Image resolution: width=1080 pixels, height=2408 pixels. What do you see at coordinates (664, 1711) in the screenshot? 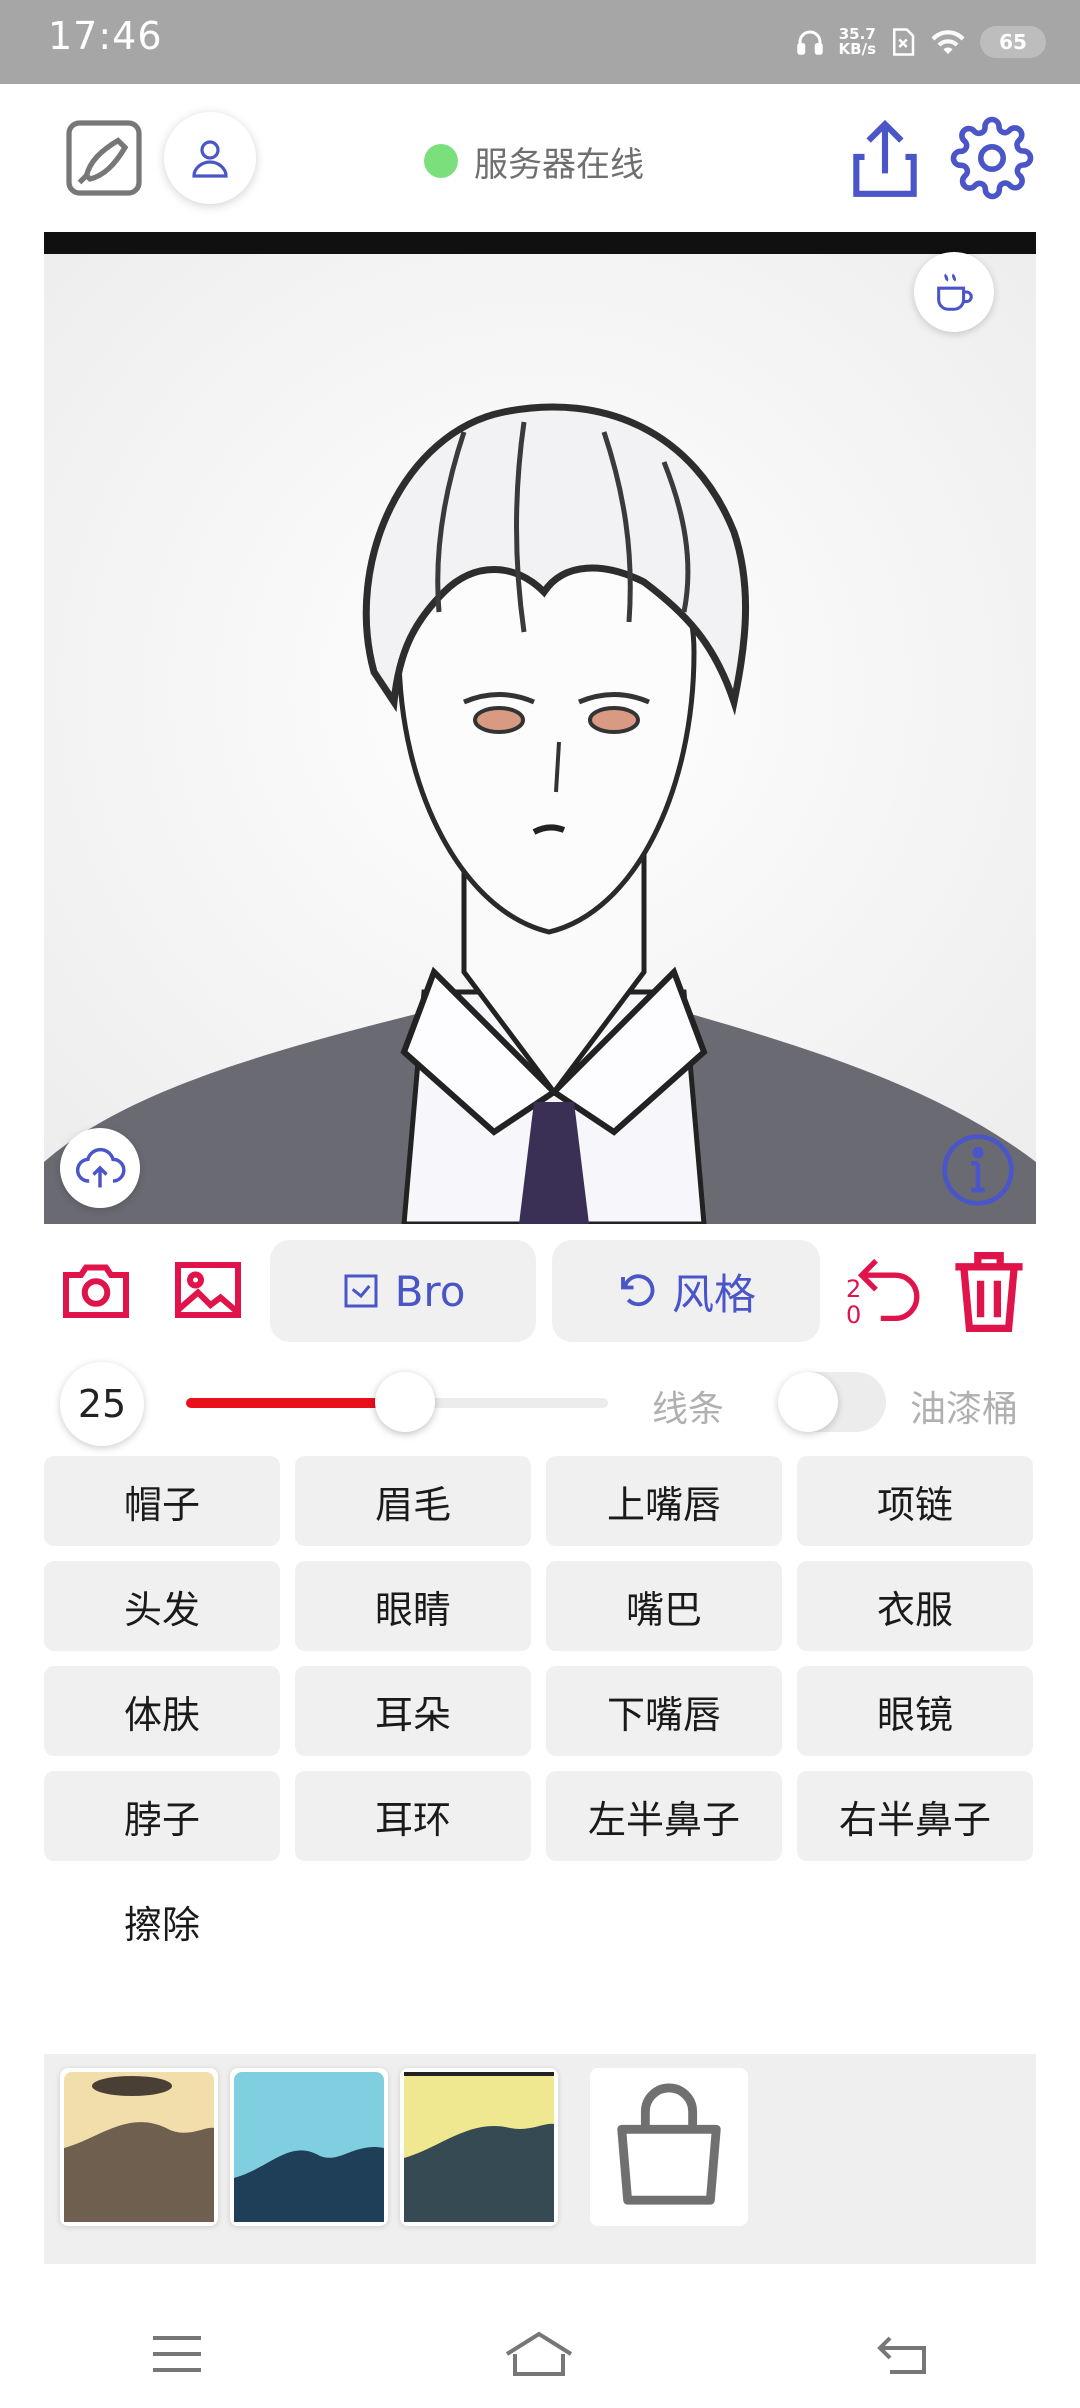
I see `part-button: 下嘴唇` at bounding box center [664, 1711].